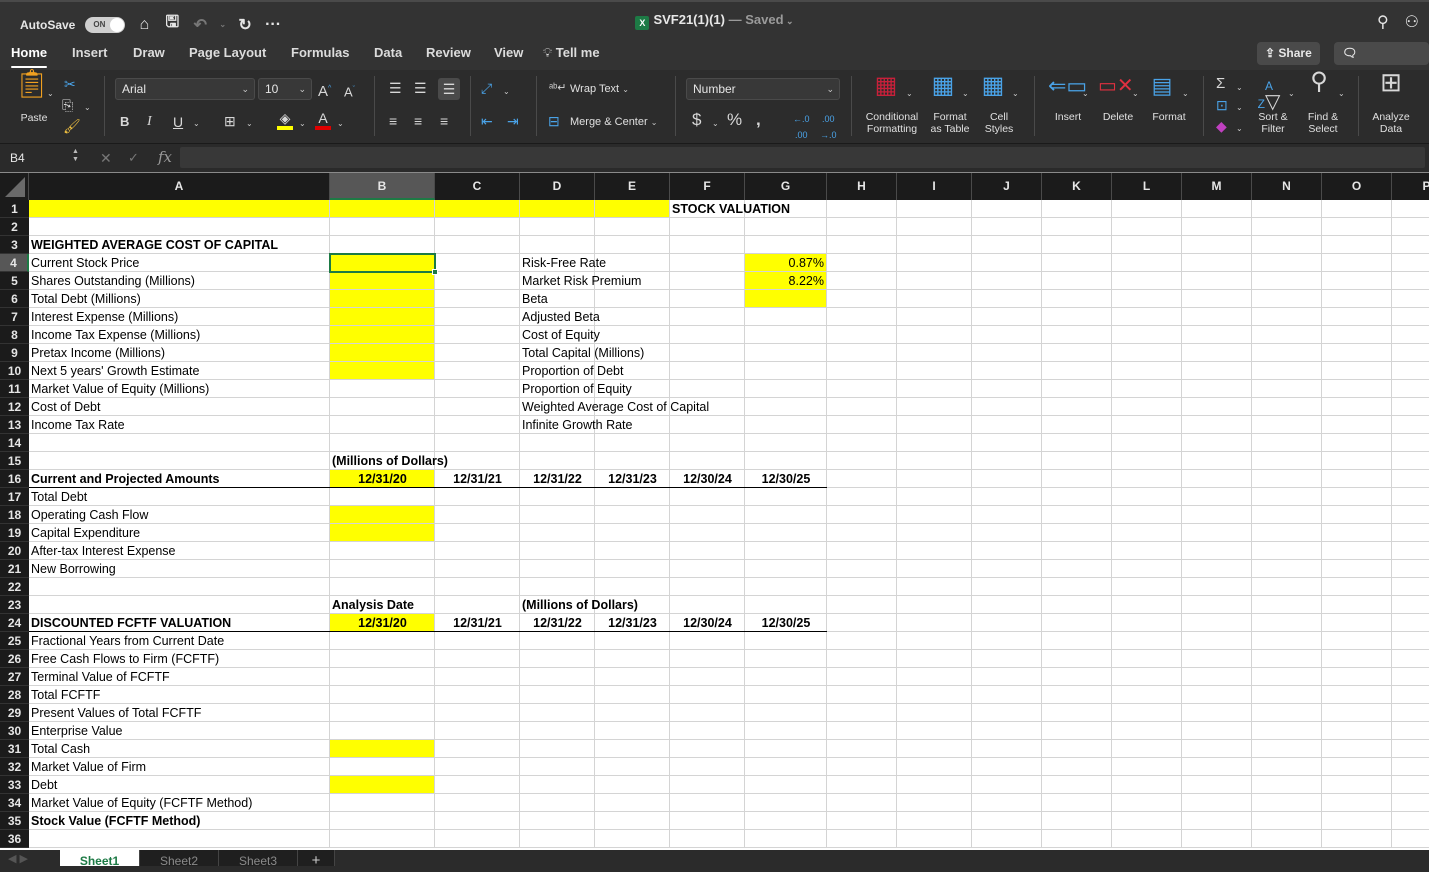 Image resolution: width=1429 pixels, height=872 pixels. Describe the element at coordinates (560, 335) in the screenshot. I see `cell-d8: Cost of Equity` at that location.